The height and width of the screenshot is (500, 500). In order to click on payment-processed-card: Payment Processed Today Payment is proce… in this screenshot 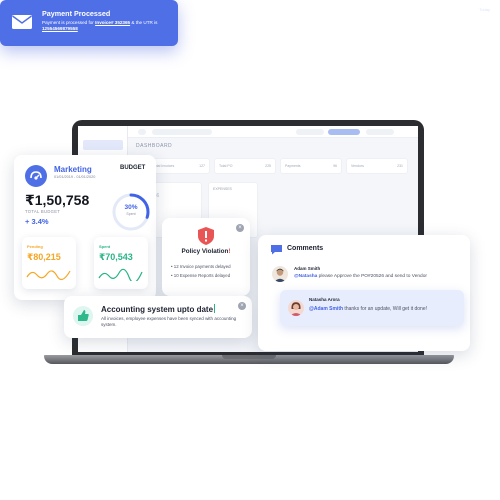, I will do `click(245, 23)`.